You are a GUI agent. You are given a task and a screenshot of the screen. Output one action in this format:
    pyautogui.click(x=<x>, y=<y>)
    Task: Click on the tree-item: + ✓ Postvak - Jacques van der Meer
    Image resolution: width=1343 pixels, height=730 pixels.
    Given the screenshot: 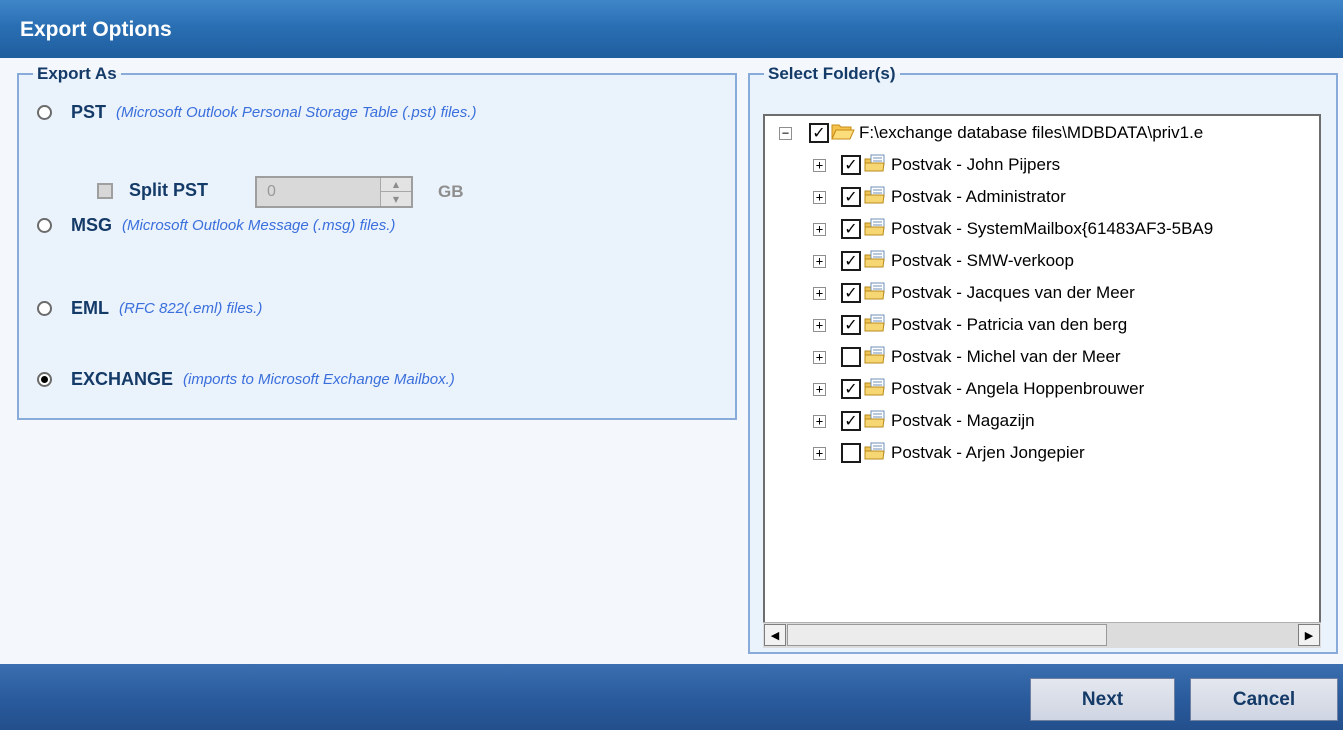 What is the action you would take?
    pyautogui.click(x=974, y=293)
    